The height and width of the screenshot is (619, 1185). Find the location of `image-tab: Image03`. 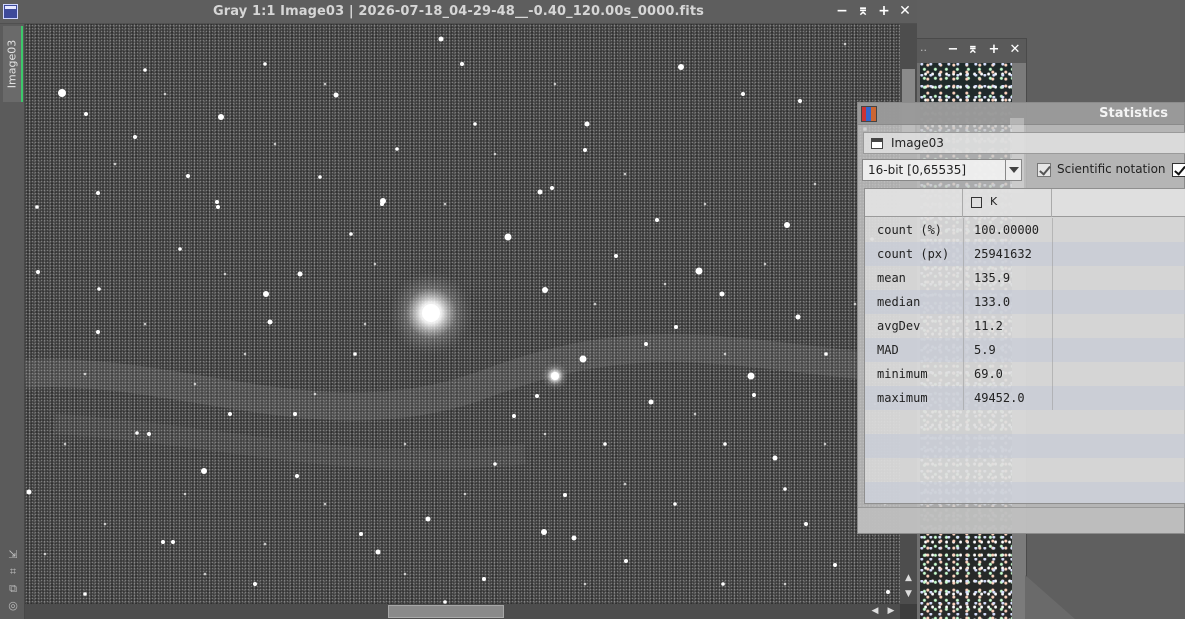

image-tab: Image03 is located at coordinates (13, 64).